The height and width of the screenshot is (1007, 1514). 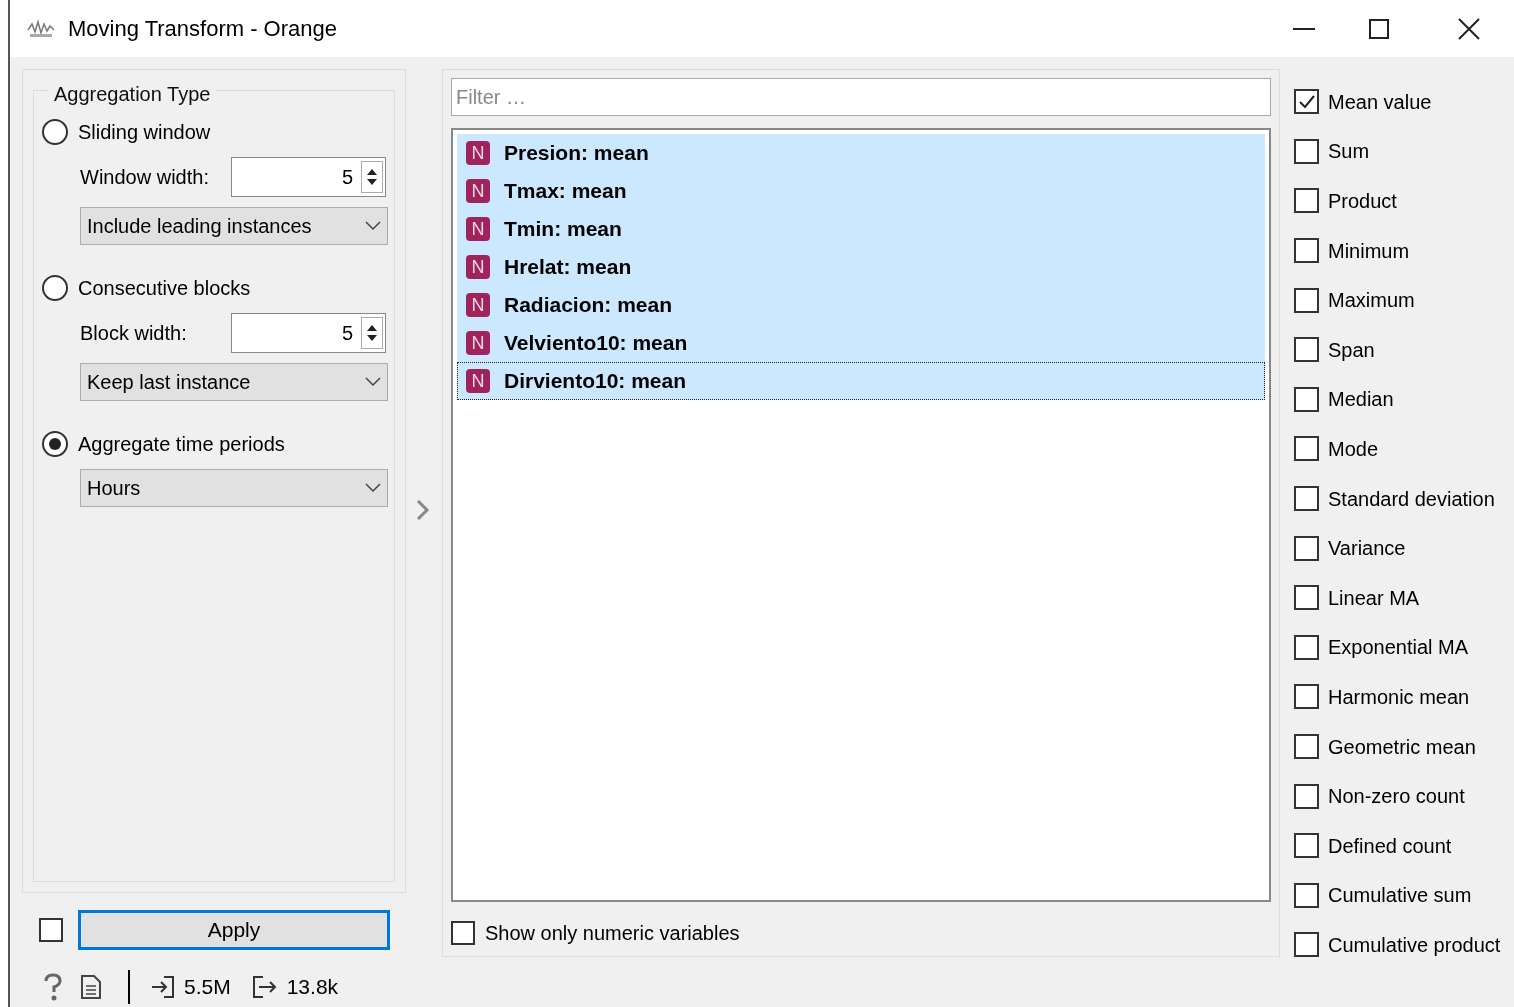 I want to click on radio-label: Sliding window, so click(x=144, y=132).